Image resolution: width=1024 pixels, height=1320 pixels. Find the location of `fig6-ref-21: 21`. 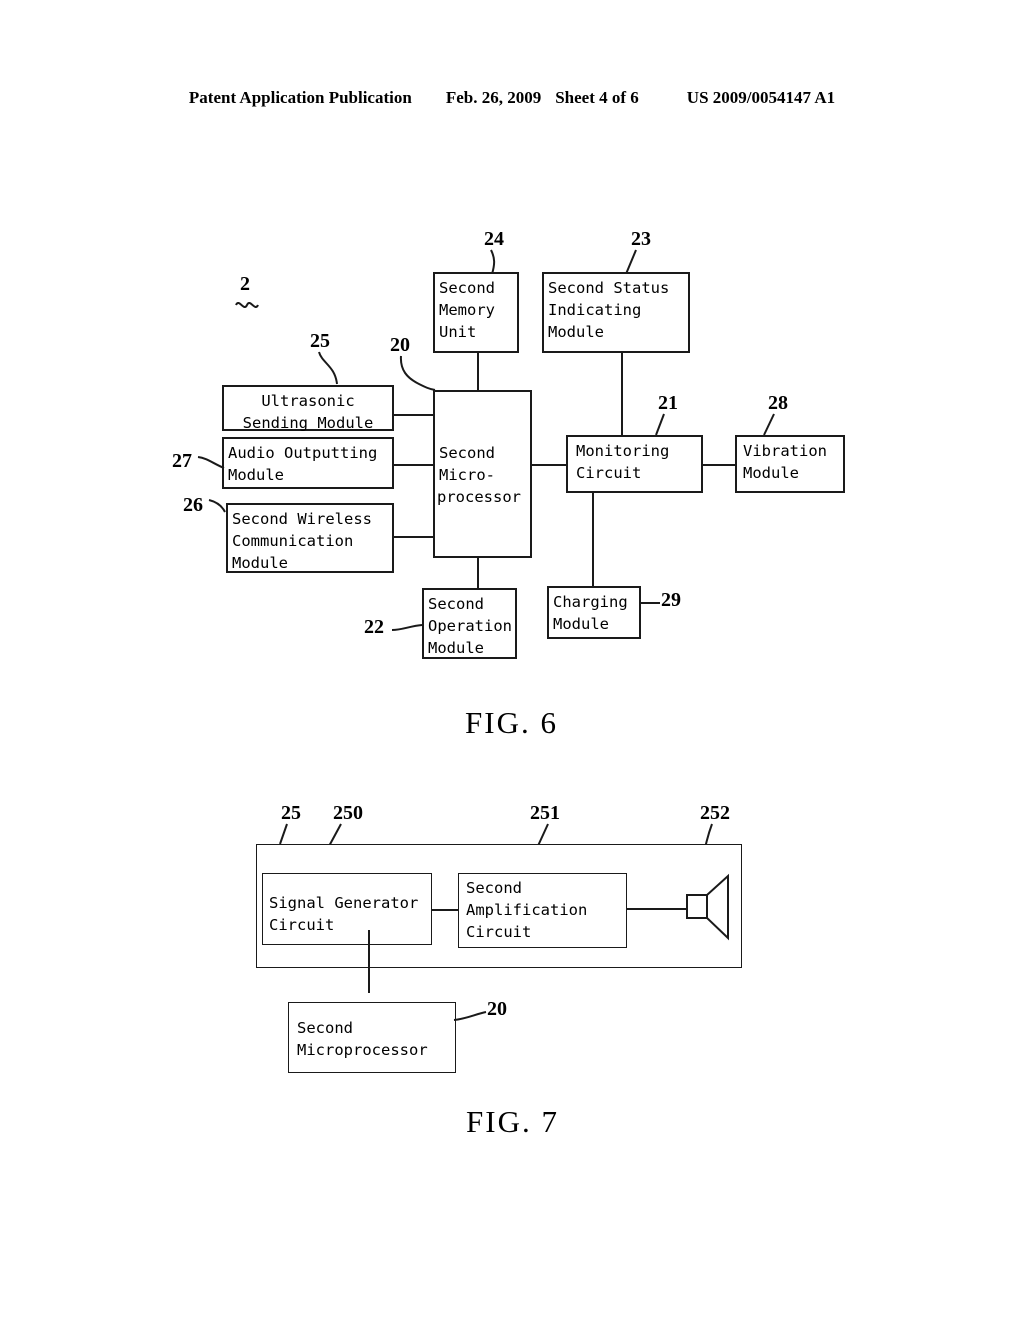

fig6-ref-21: 21 is located at coordinates (668, 403).